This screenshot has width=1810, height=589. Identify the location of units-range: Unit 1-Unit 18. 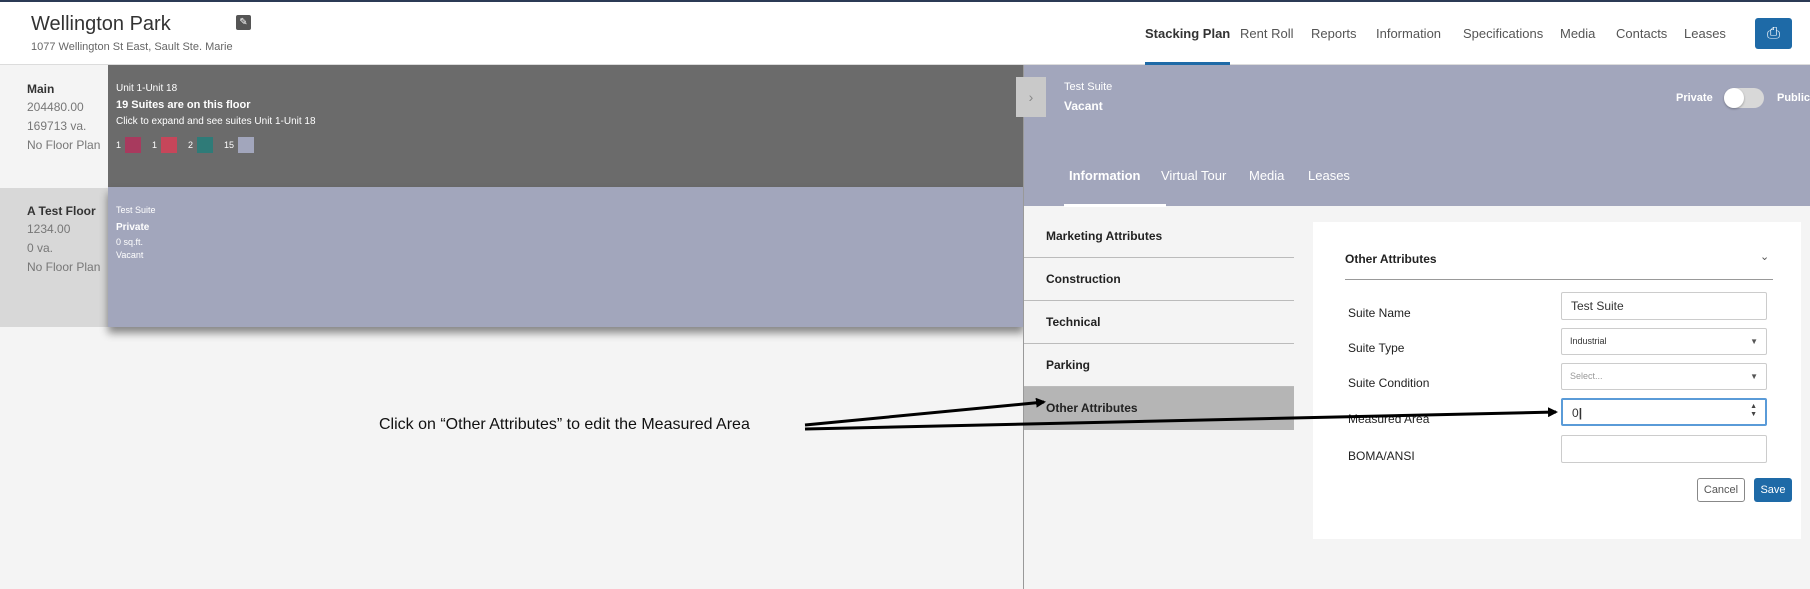
(147, 88).